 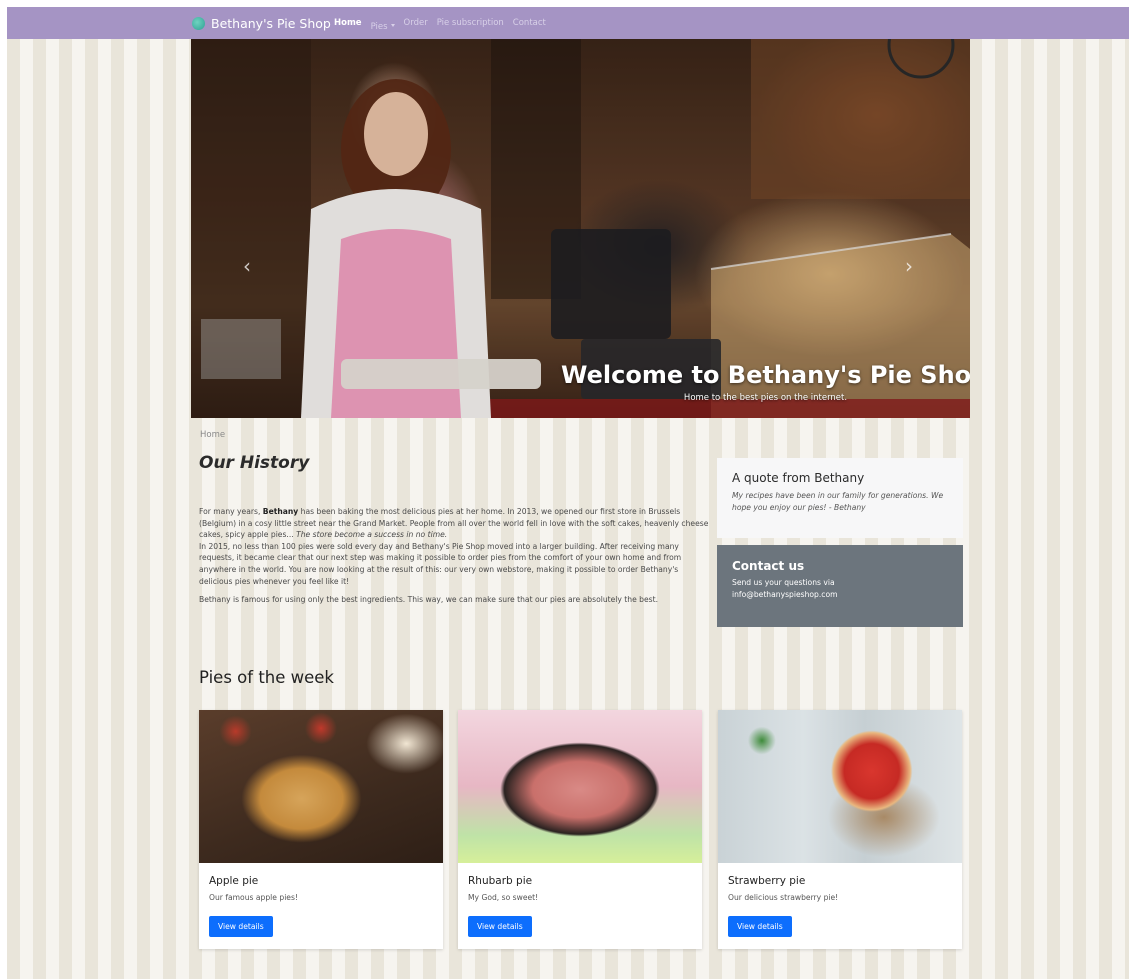 What do you see at coordinates (767, 881) in the screenshot?
I see `pie-name: Strawberry pie` at bounding box center [767, 881].